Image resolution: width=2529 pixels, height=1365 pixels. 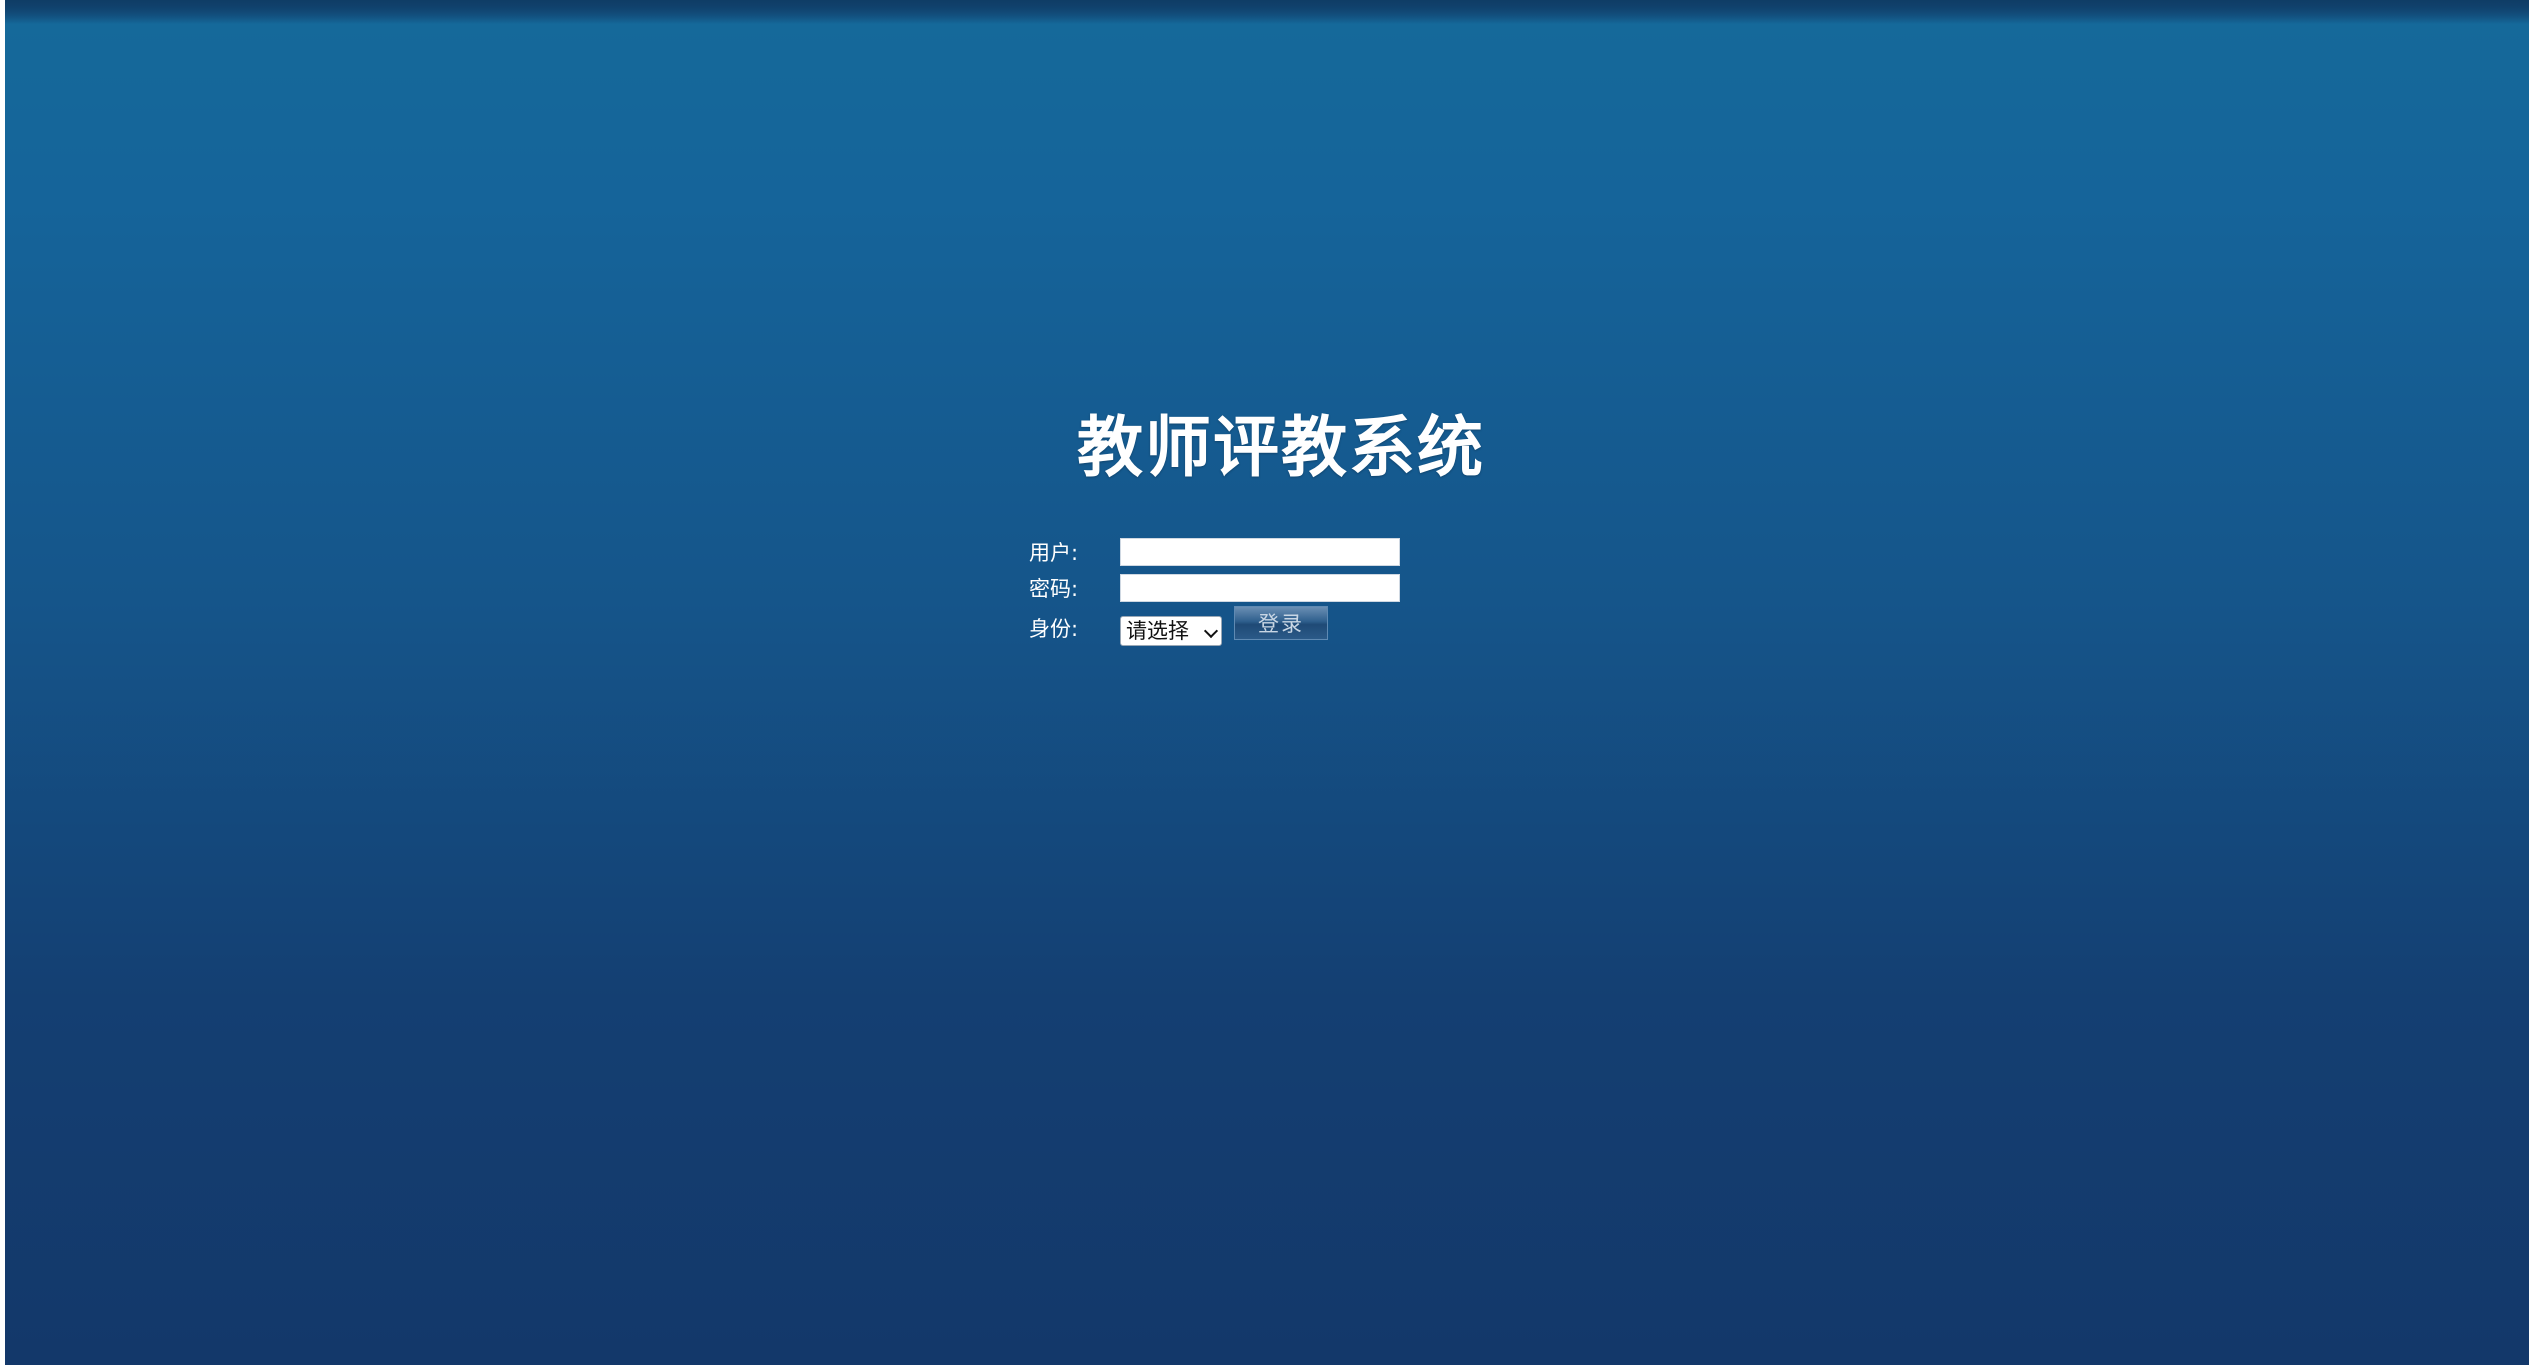 I want to click on role-select: 请选择, so click(x=1171, y=631).